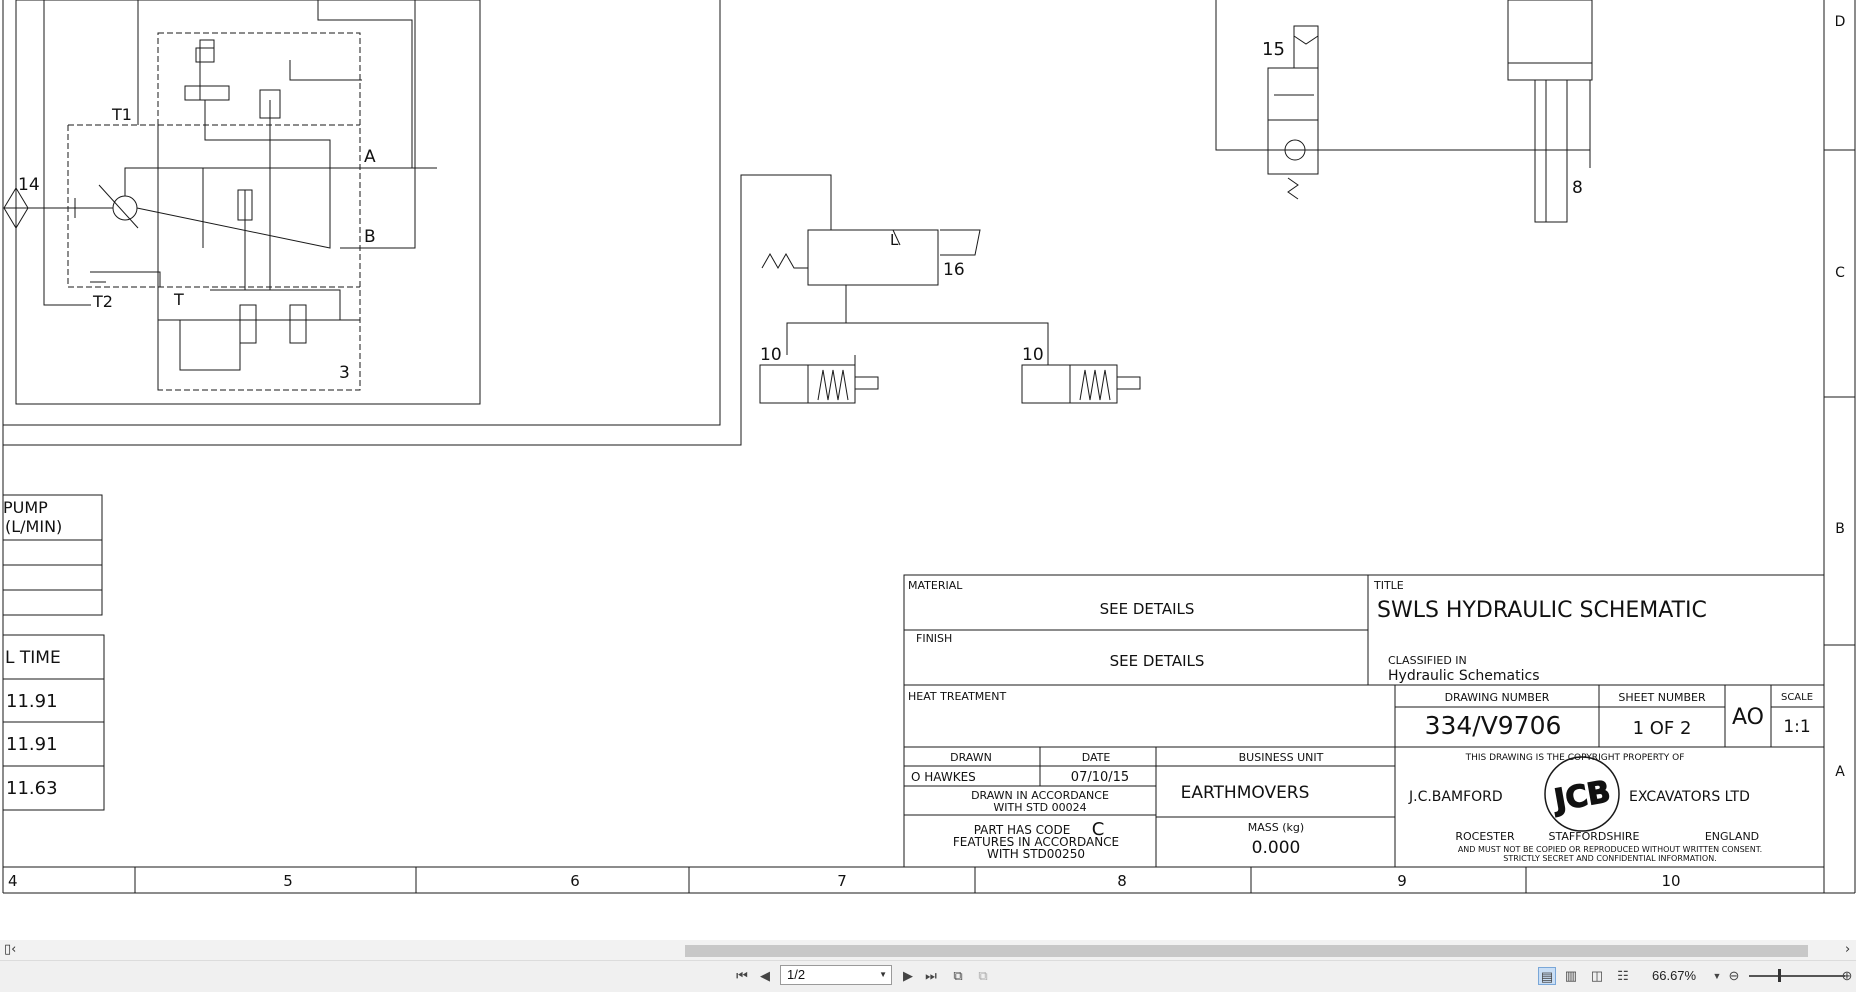  Describe the element at coordinates (1157, 661) in the screenshot. I see `finish-value: SEE DETAILS` at that location.